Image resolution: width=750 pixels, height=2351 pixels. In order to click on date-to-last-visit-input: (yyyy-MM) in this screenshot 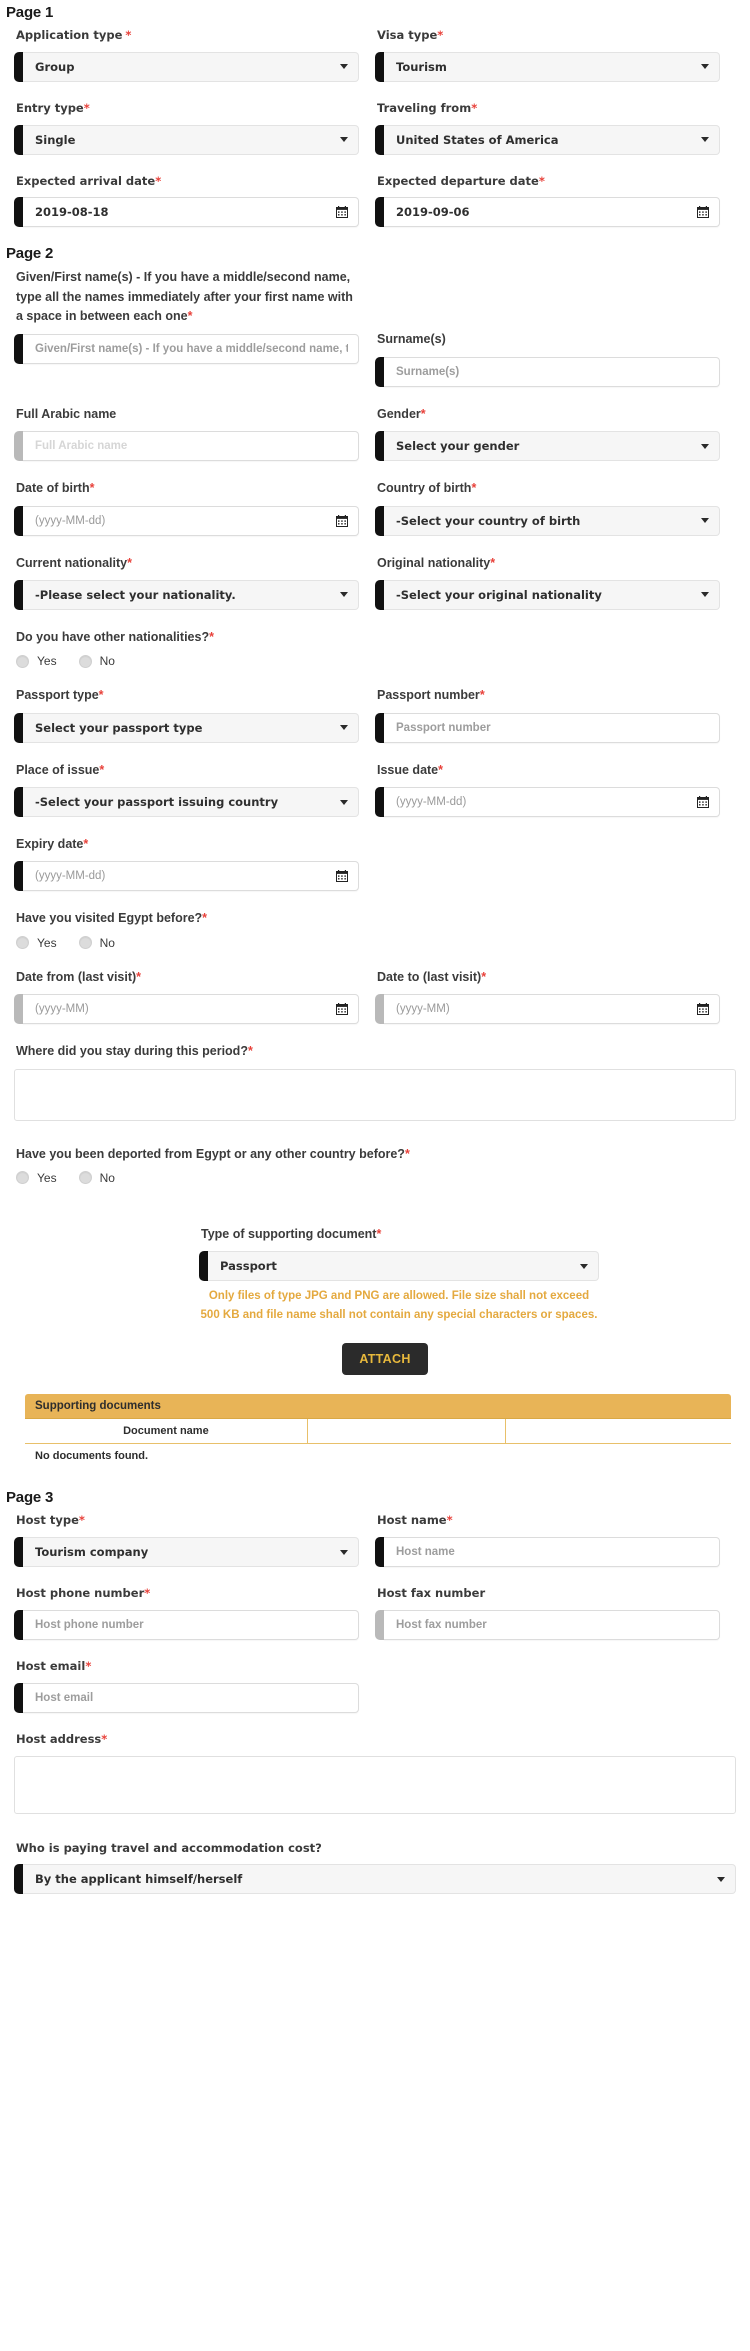, I will do `click(547, 1009)`.